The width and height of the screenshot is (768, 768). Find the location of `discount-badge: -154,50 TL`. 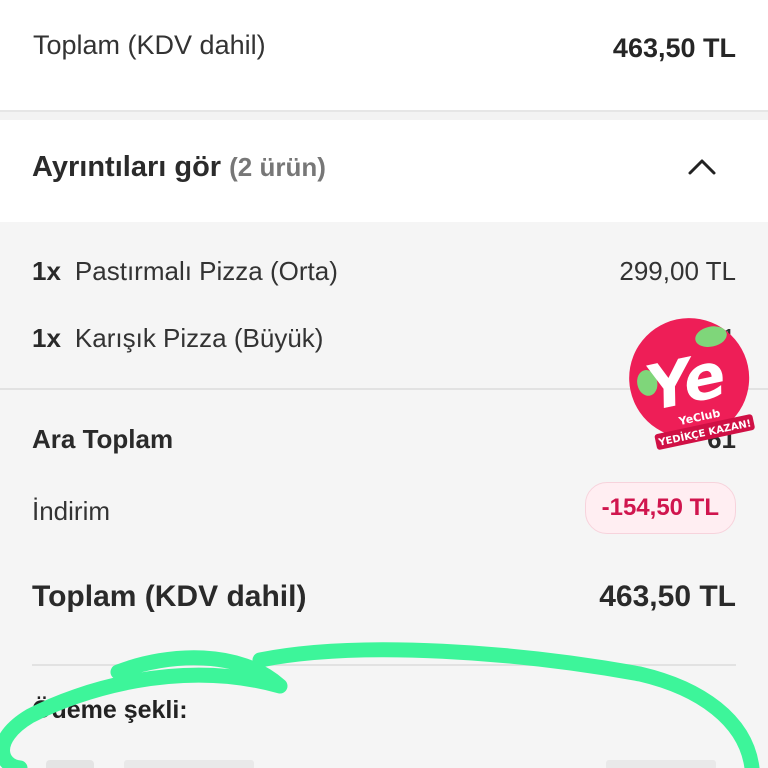

discount-badge: -154,50 TL is located at coordinates (660, 508).